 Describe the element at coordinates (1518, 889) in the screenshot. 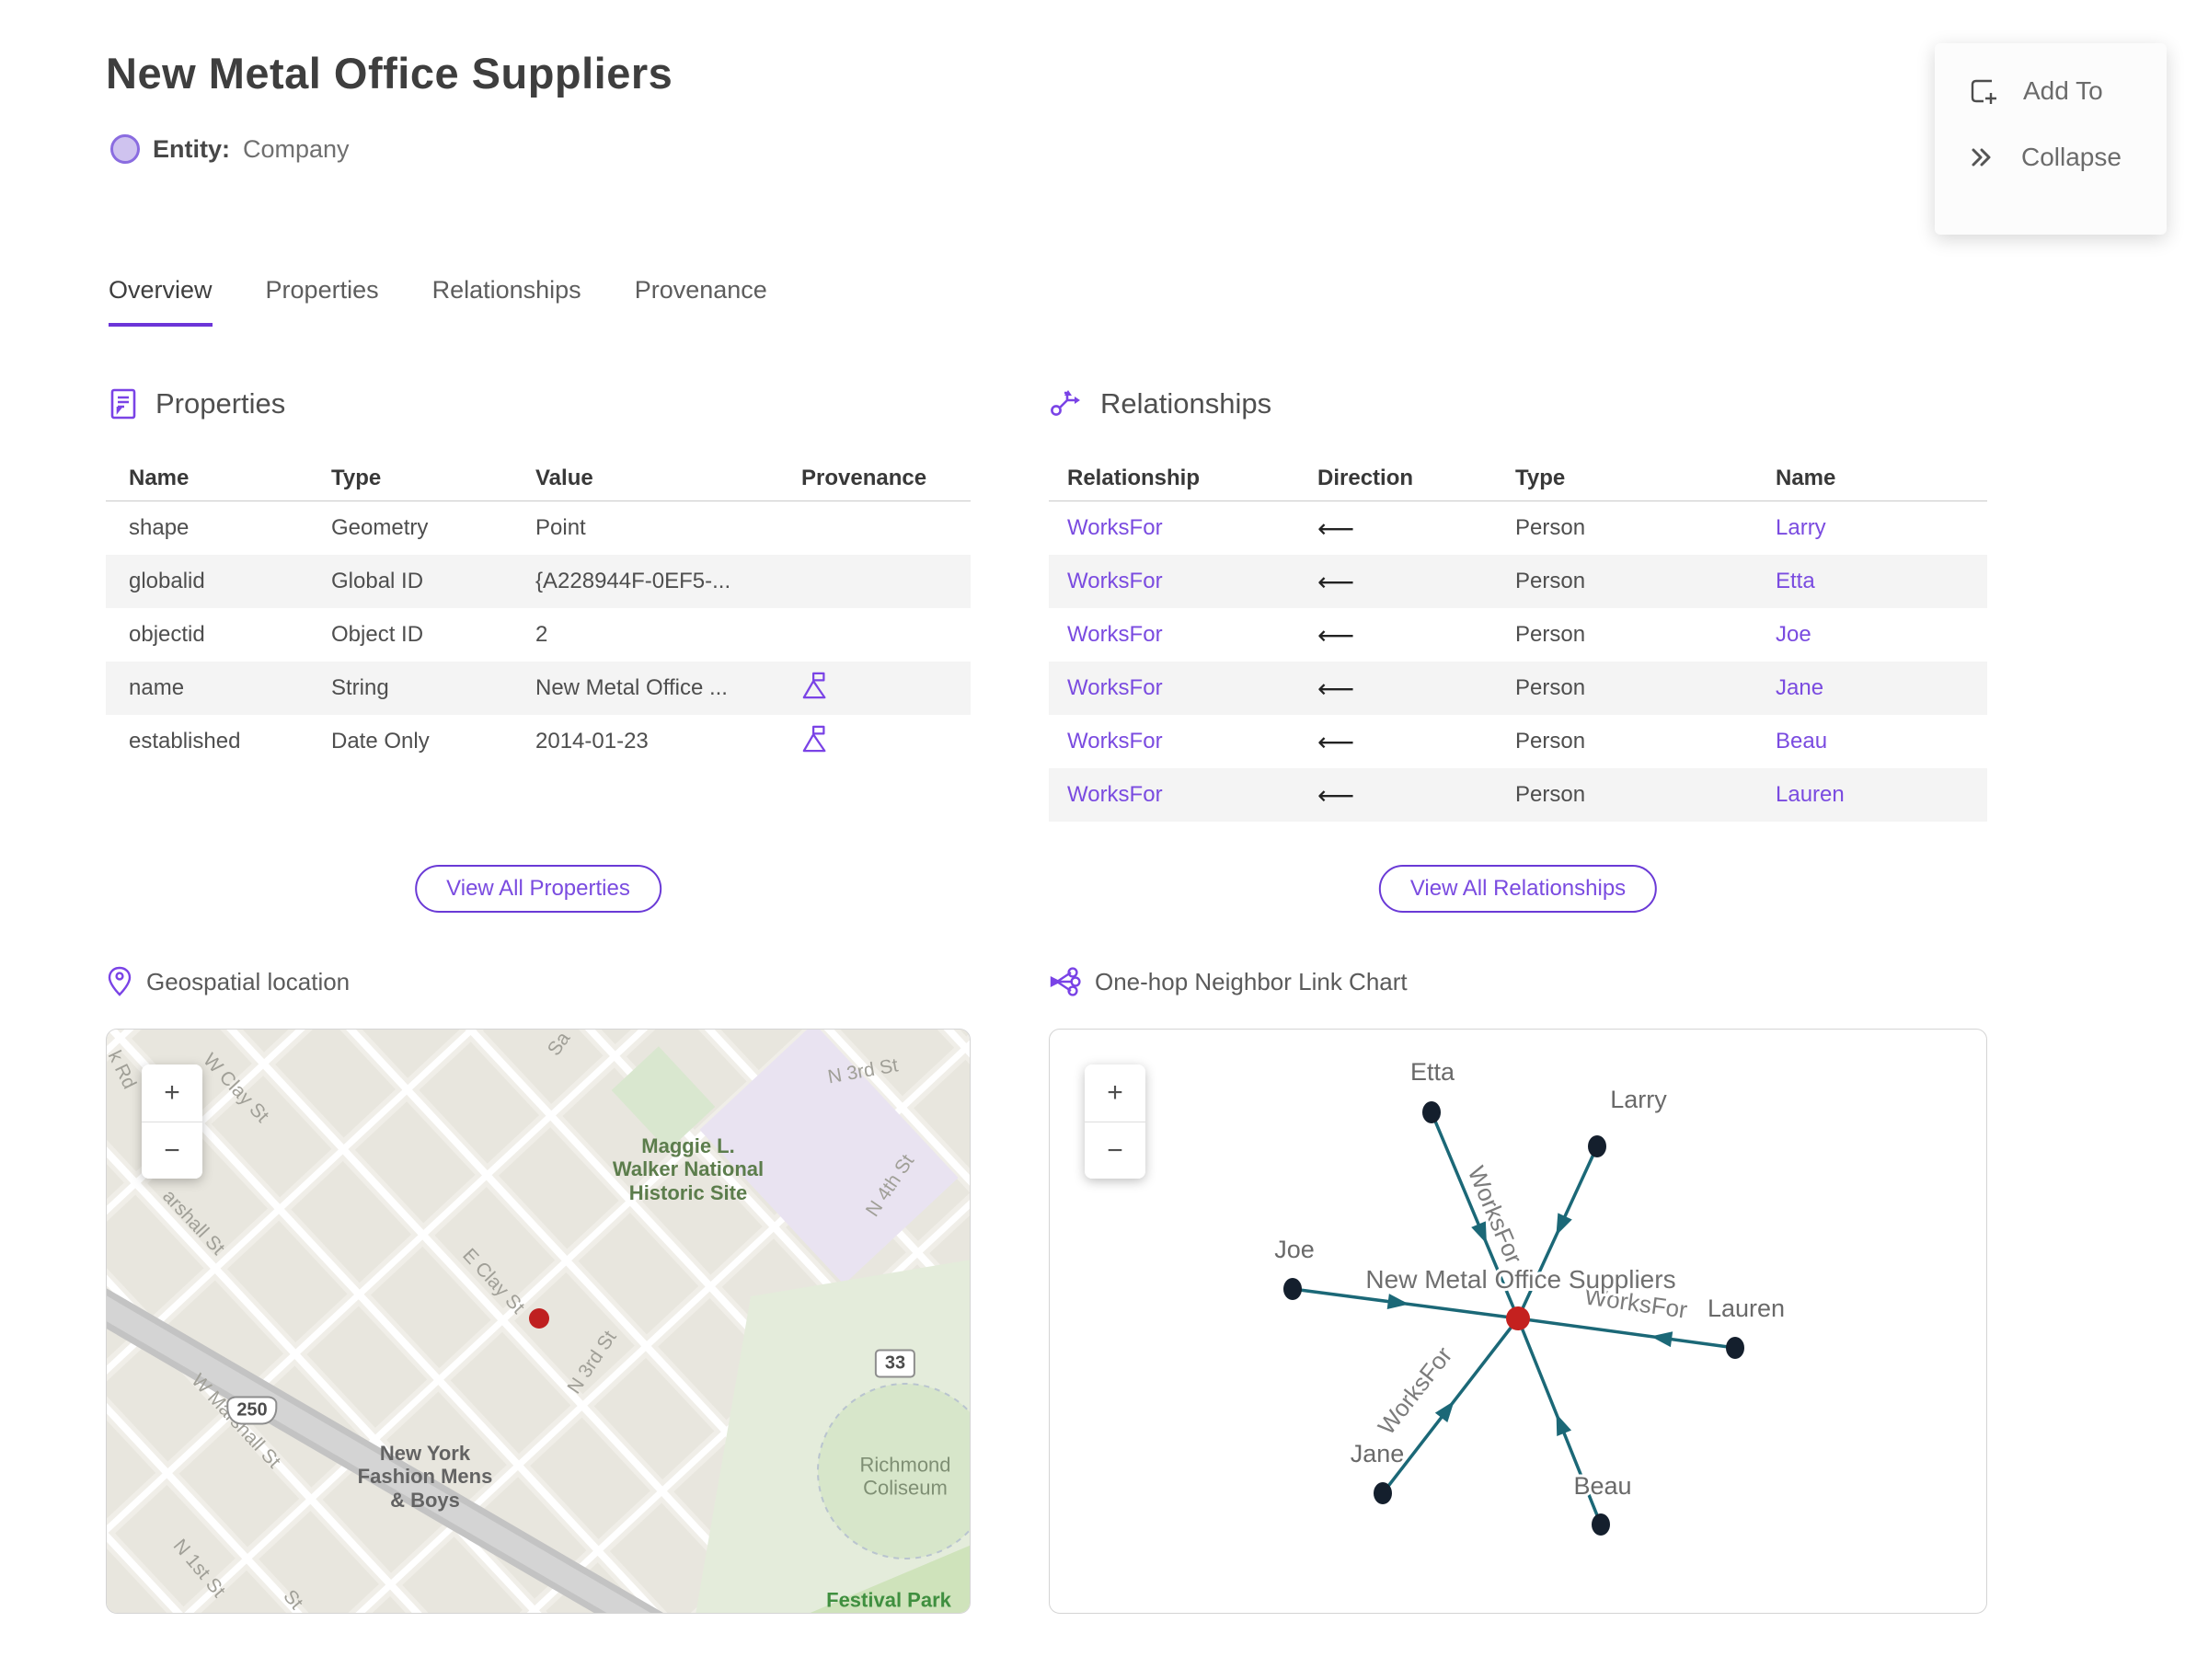

I see `view-all-relationships-button: View All Relationships` at that location.